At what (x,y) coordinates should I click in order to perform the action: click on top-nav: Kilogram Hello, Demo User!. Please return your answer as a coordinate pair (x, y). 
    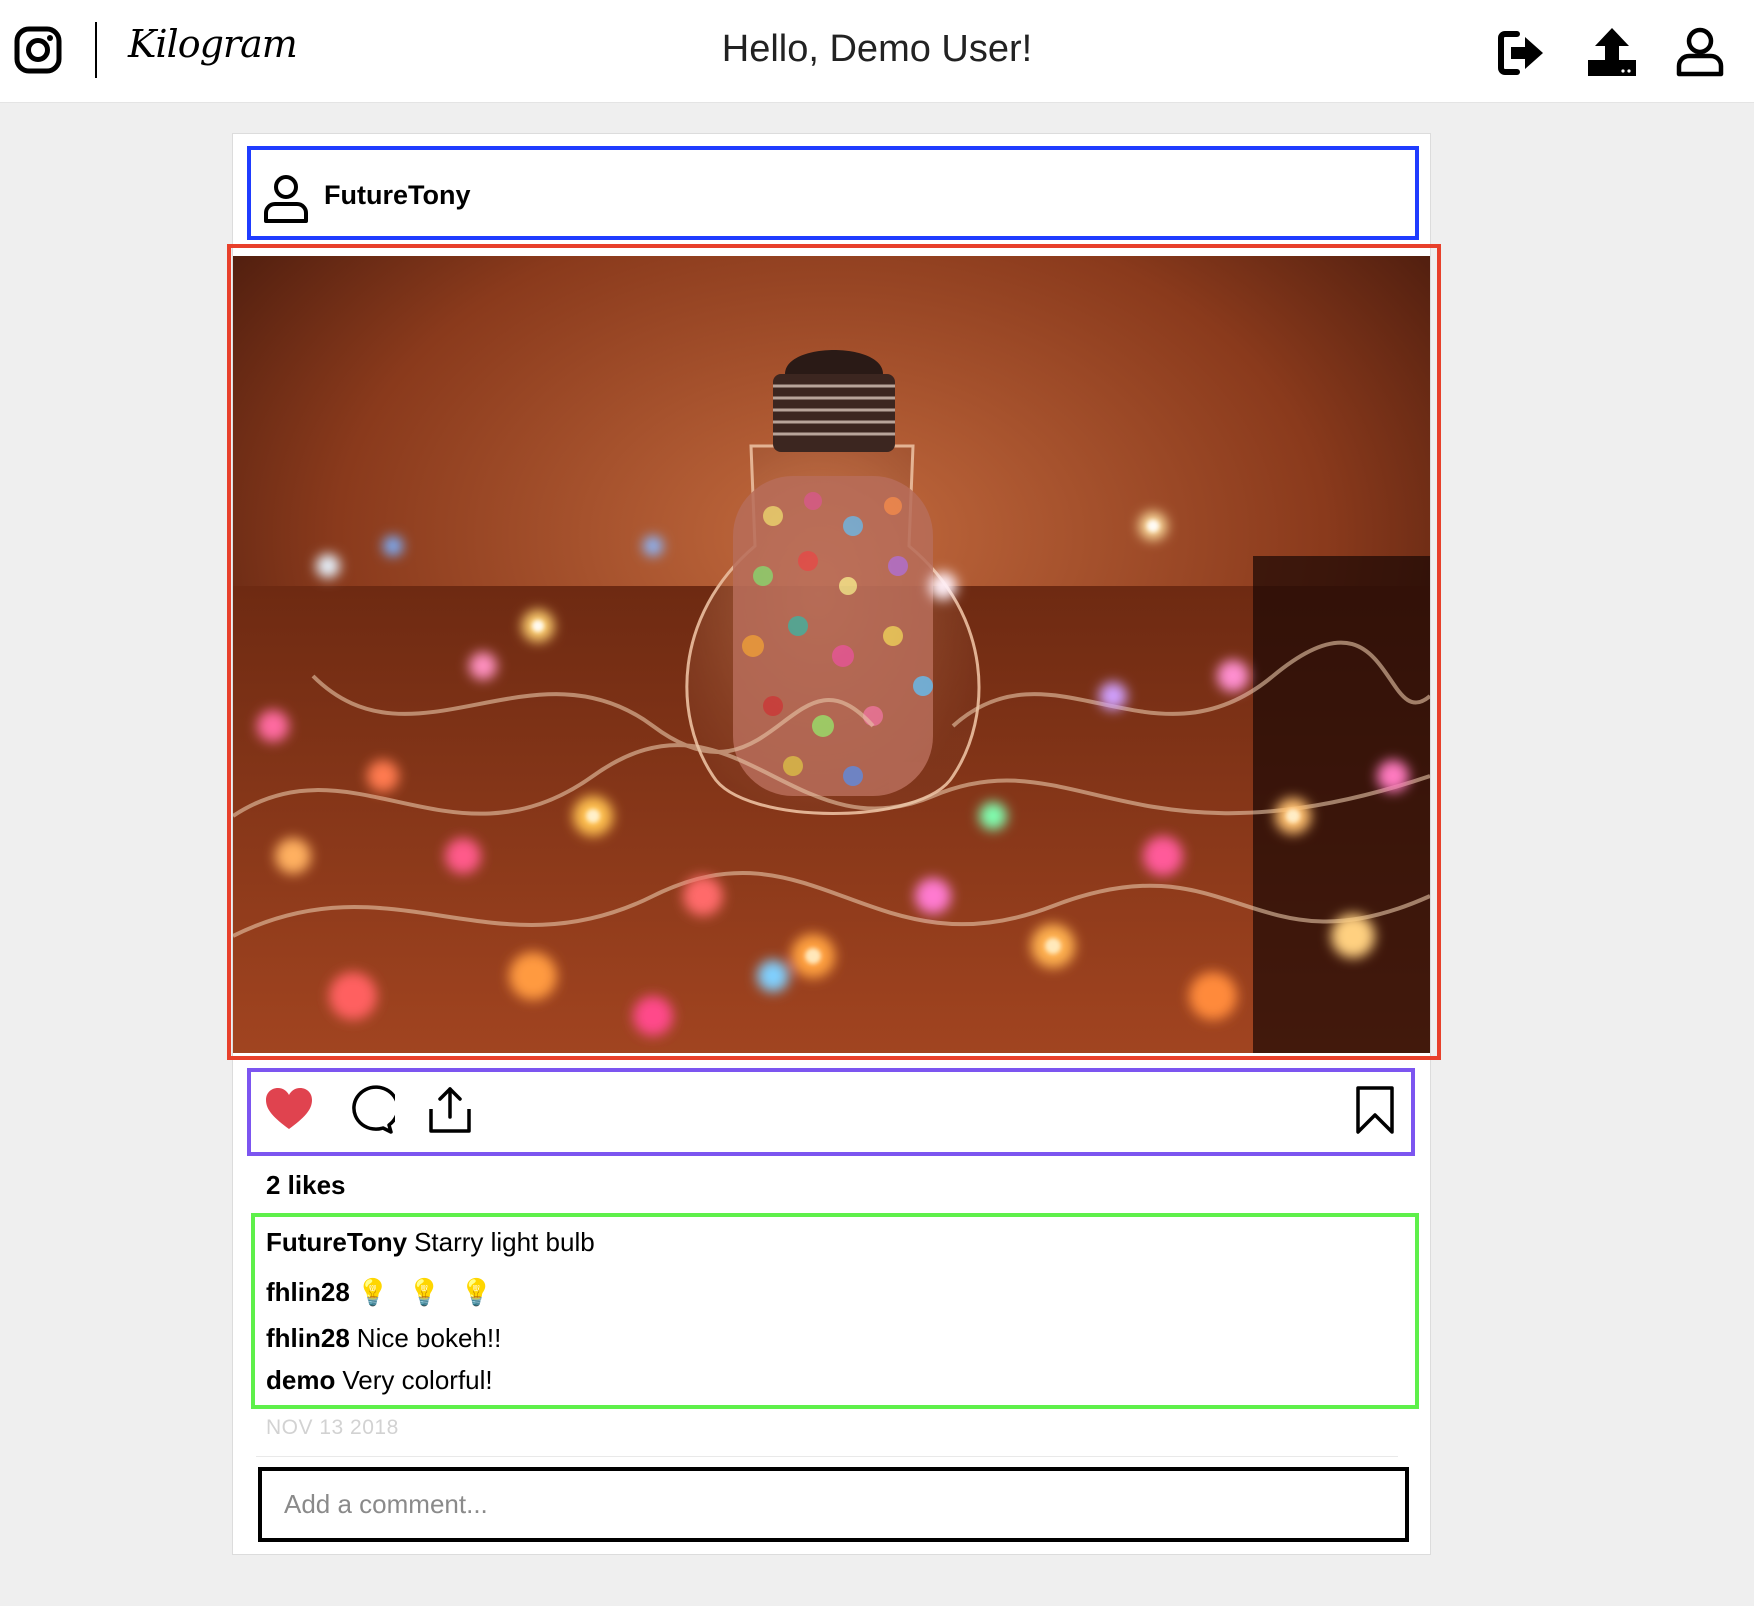
    Looking at the image, I should click on (877, 51).